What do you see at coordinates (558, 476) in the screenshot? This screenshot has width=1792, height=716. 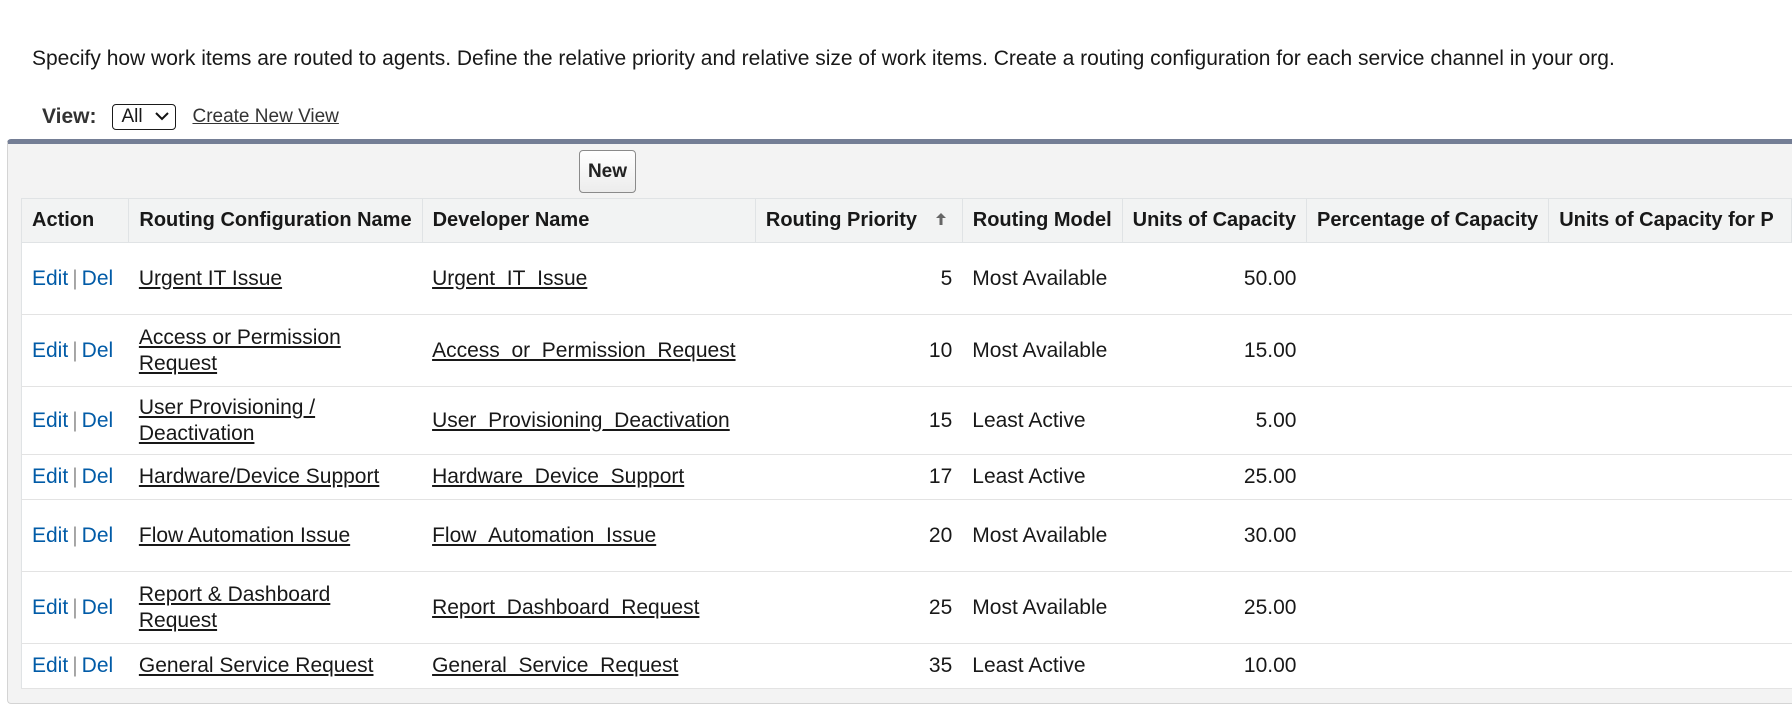 I see `developer-name-link: Hardware_Device_Support` at bounding box center [558, 476].